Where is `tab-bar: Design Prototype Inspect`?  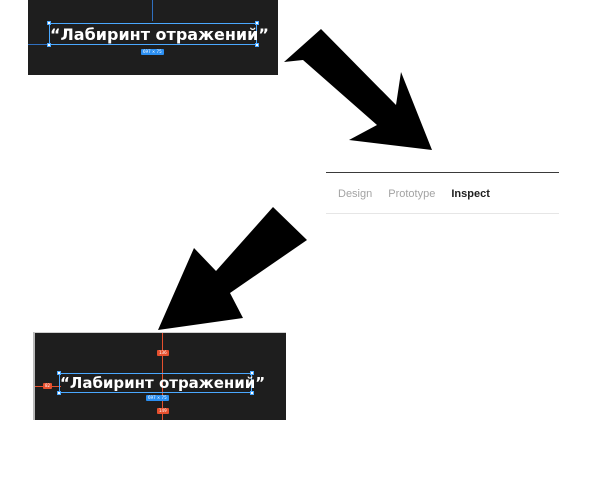
tab-bar: Design Prototype Inspect is located at coordinates (442, 193).